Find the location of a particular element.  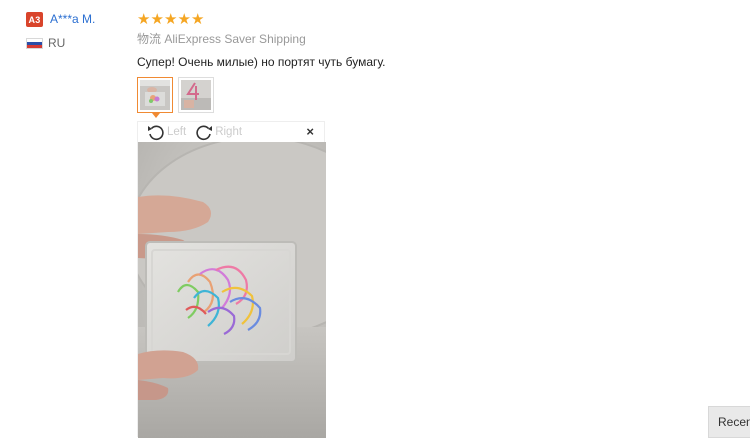

reviewer-info: A3 A***a M. RU is located at coordinates (76, 31).